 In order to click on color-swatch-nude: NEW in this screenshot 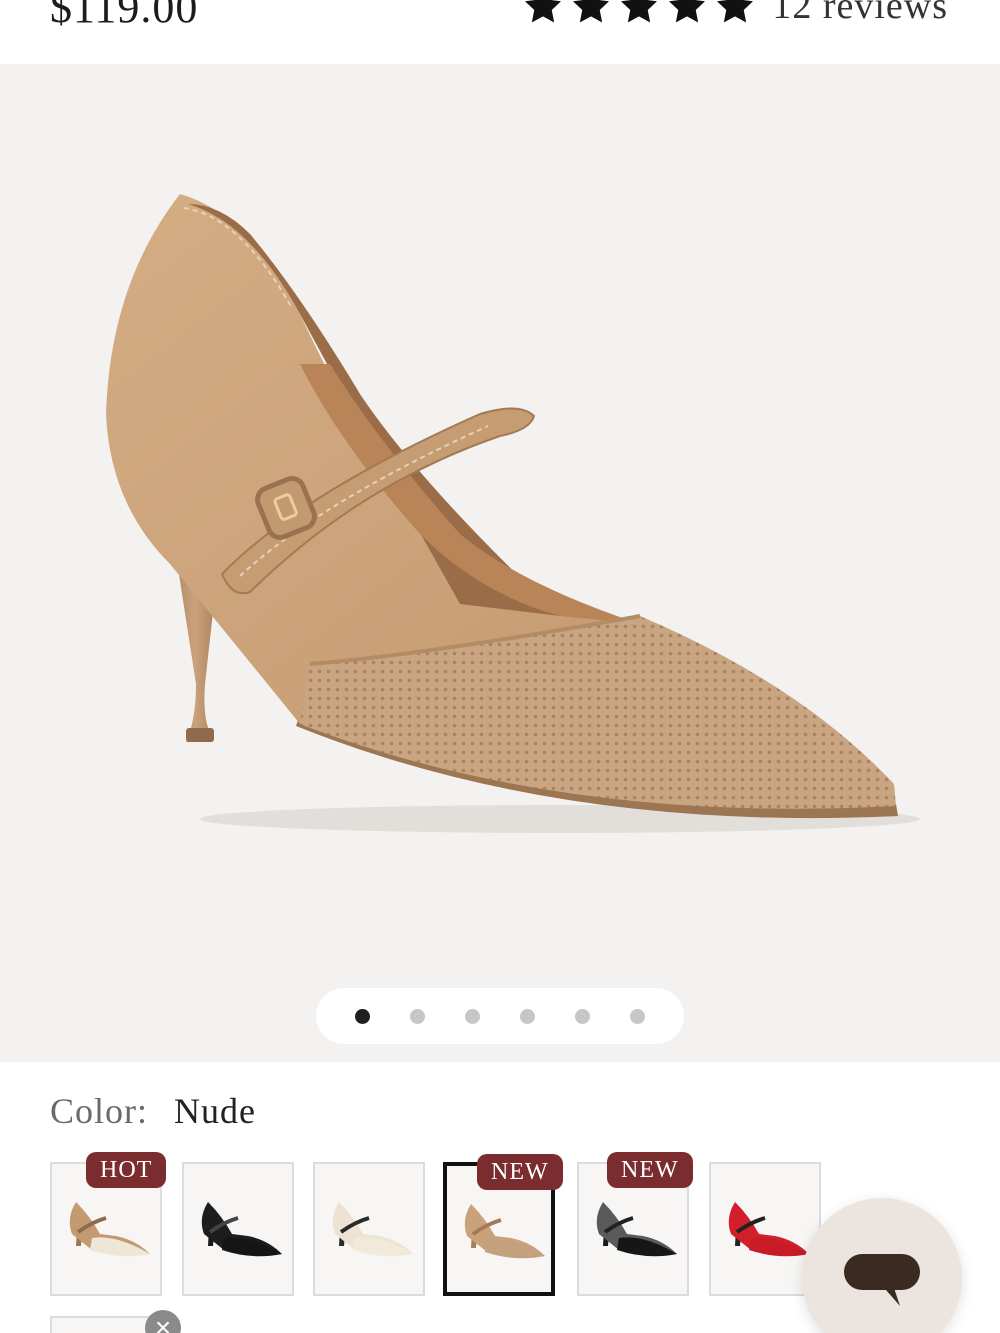, I will do `click(503, 1225)`.